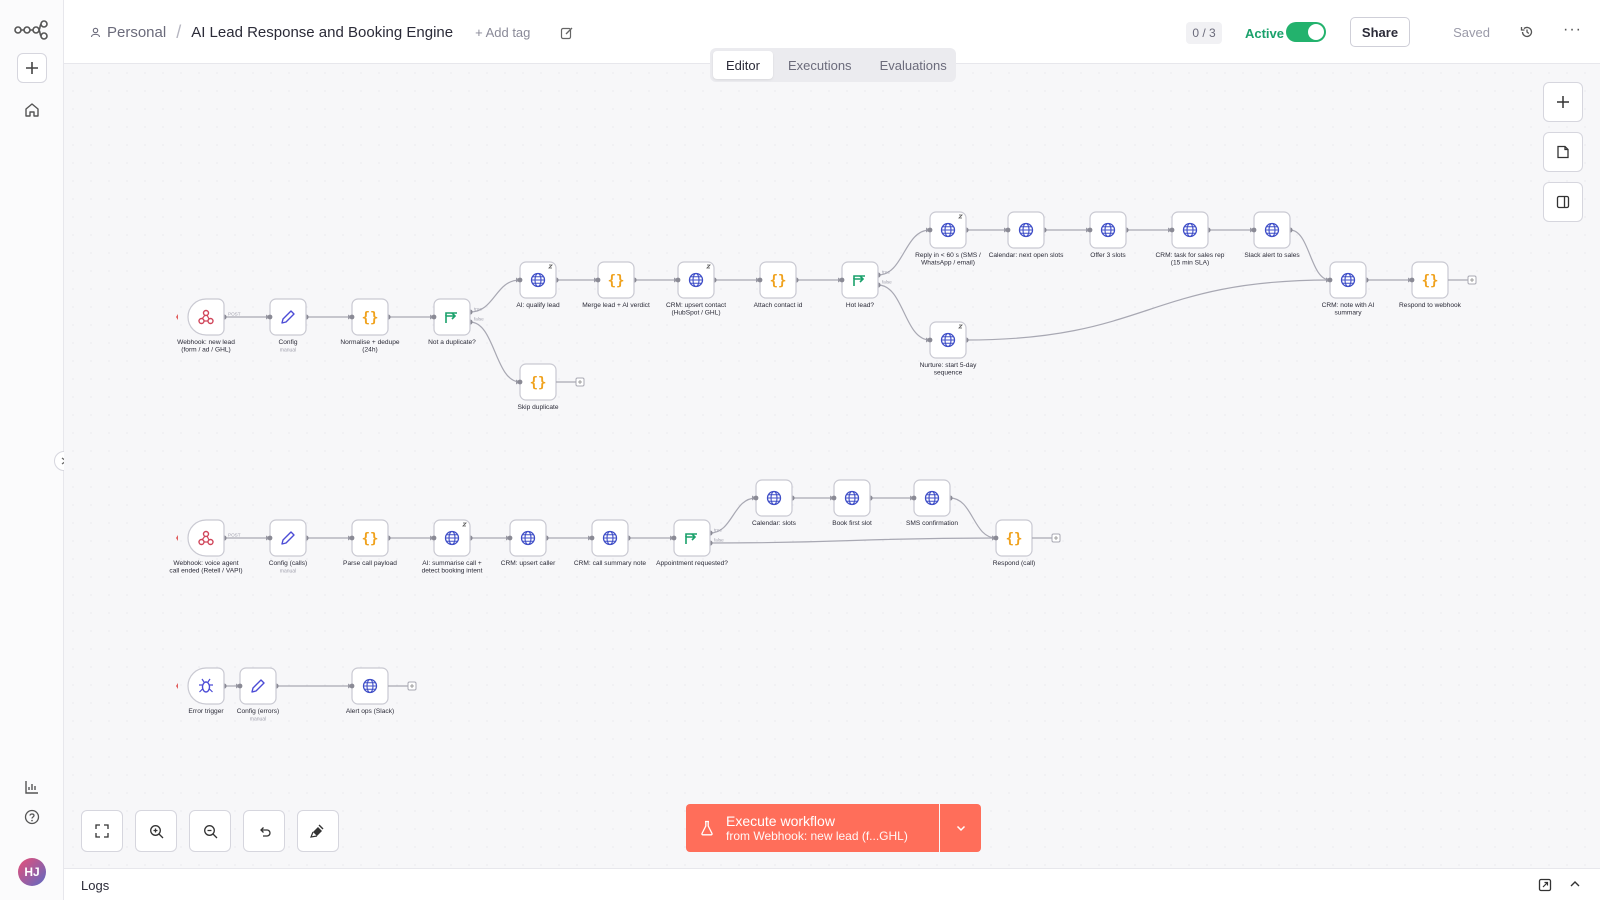 The image size is (1600, 900). I want to click on node-label: (24h), so click(369, 350).